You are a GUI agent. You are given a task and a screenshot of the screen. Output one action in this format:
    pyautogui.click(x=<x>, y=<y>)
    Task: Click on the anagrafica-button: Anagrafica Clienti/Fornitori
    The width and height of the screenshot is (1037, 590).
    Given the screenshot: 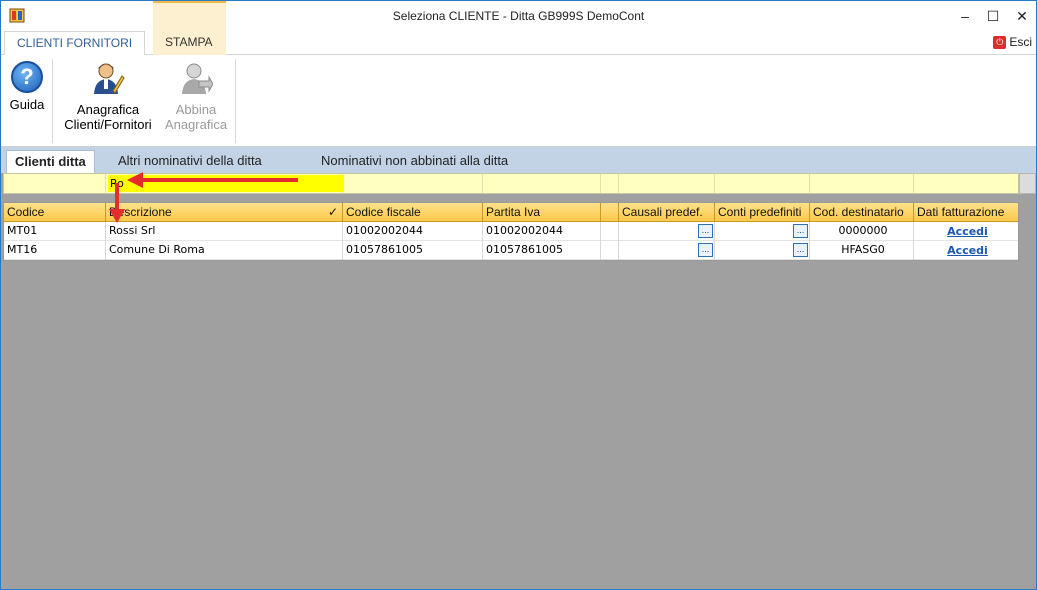 What is the action you would take?
    pyautogui.click(x=108, y=96)
    